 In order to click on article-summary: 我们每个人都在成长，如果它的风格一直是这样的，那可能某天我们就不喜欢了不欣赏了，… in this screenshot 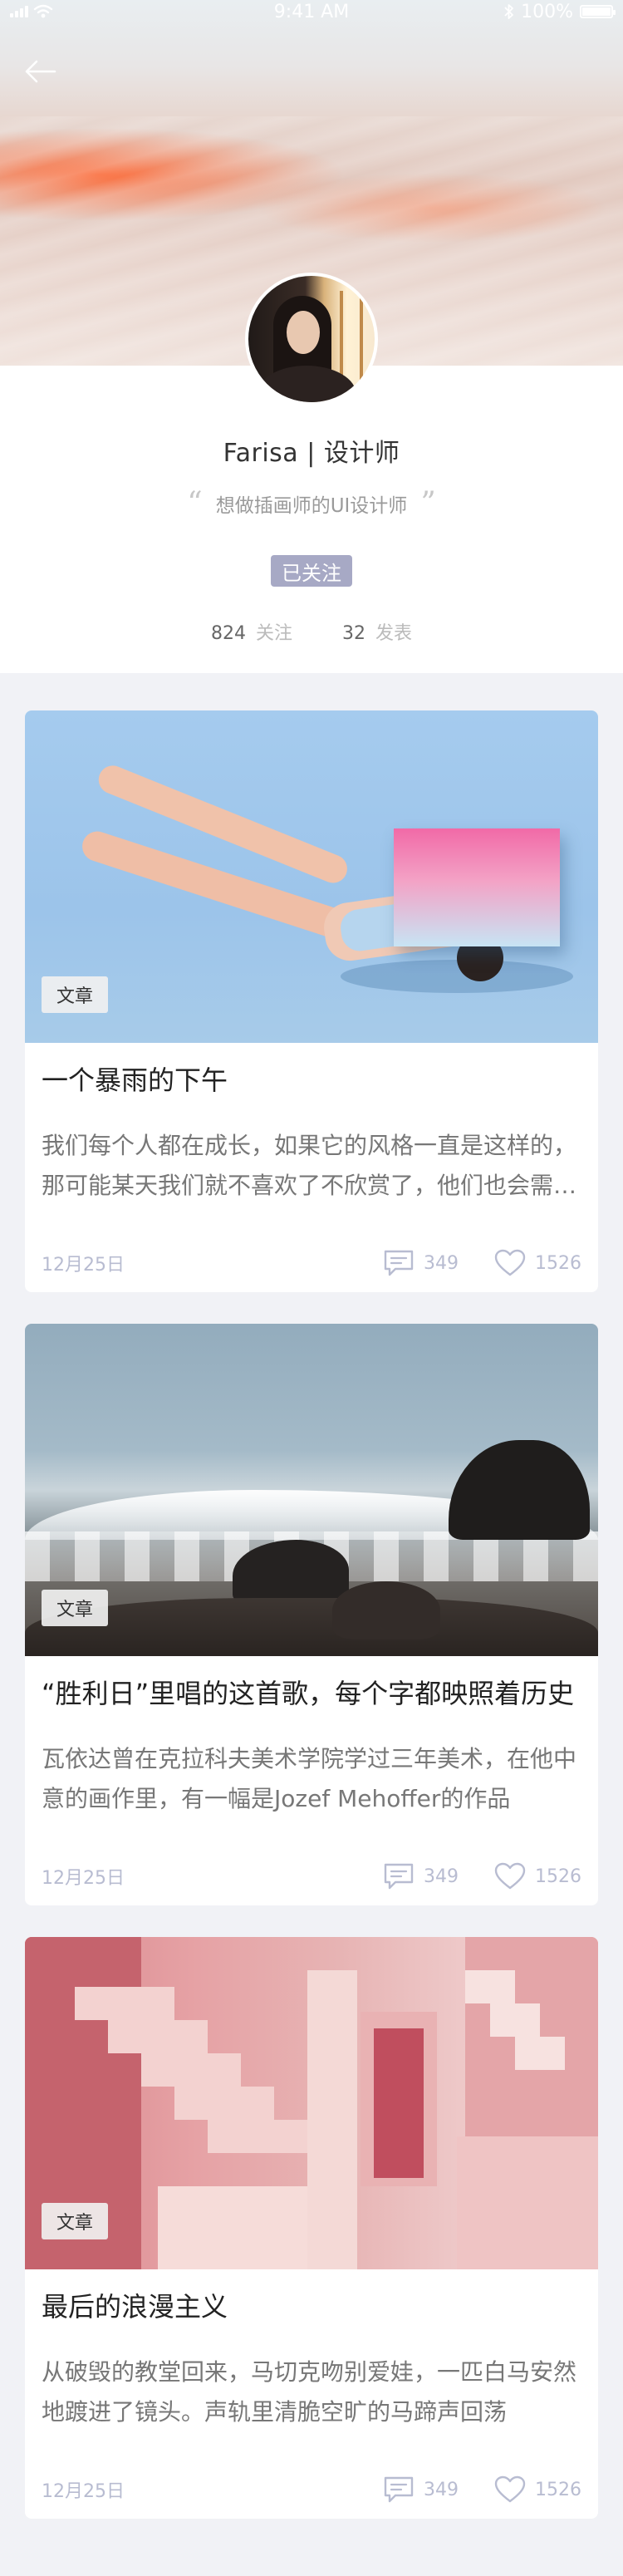, I will do `click(309, 1165)`.